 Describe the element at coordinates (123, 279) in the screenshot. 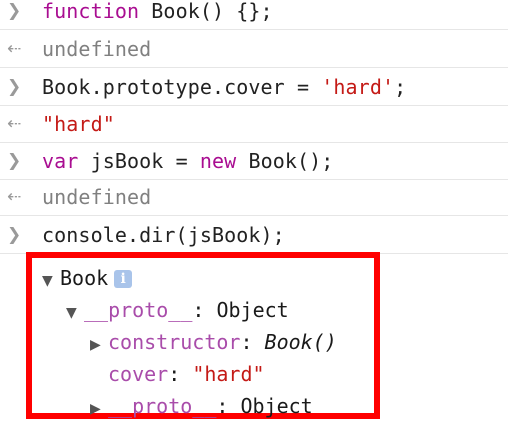

I see `info-icon: i` at that location.